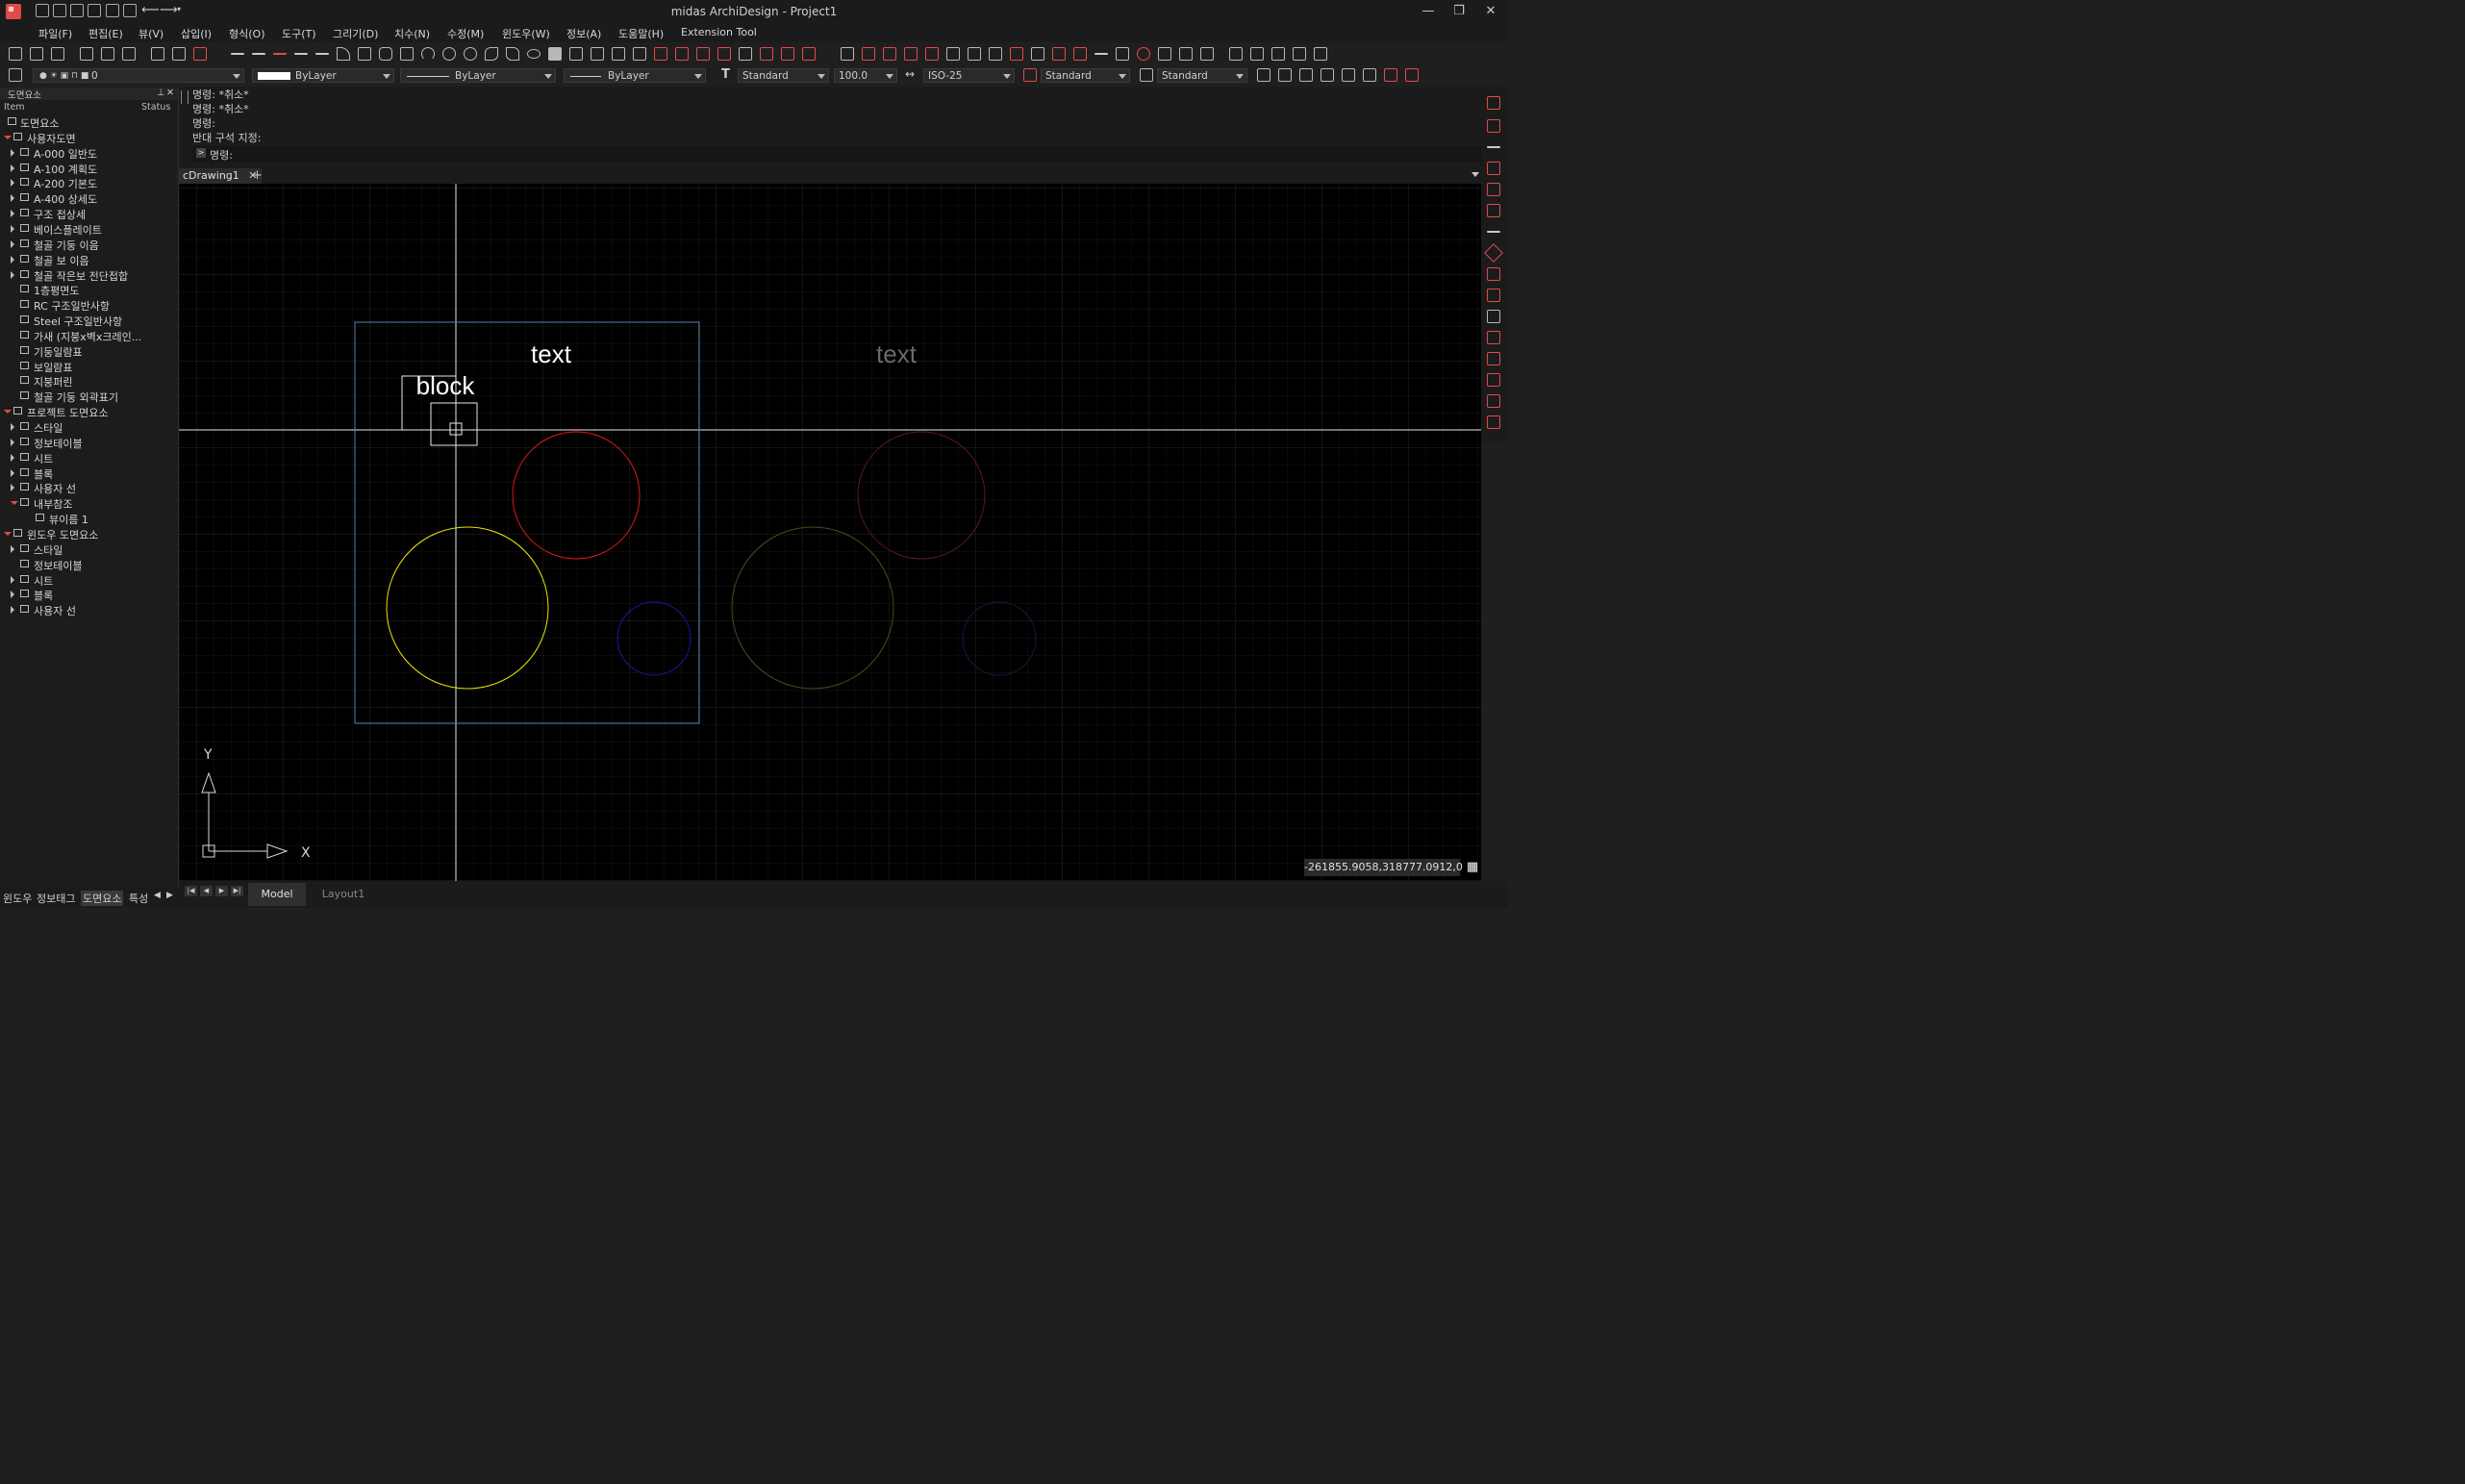 The image size is (2465, 1484). I want to click on ellipse-icon, so click(534, 54).